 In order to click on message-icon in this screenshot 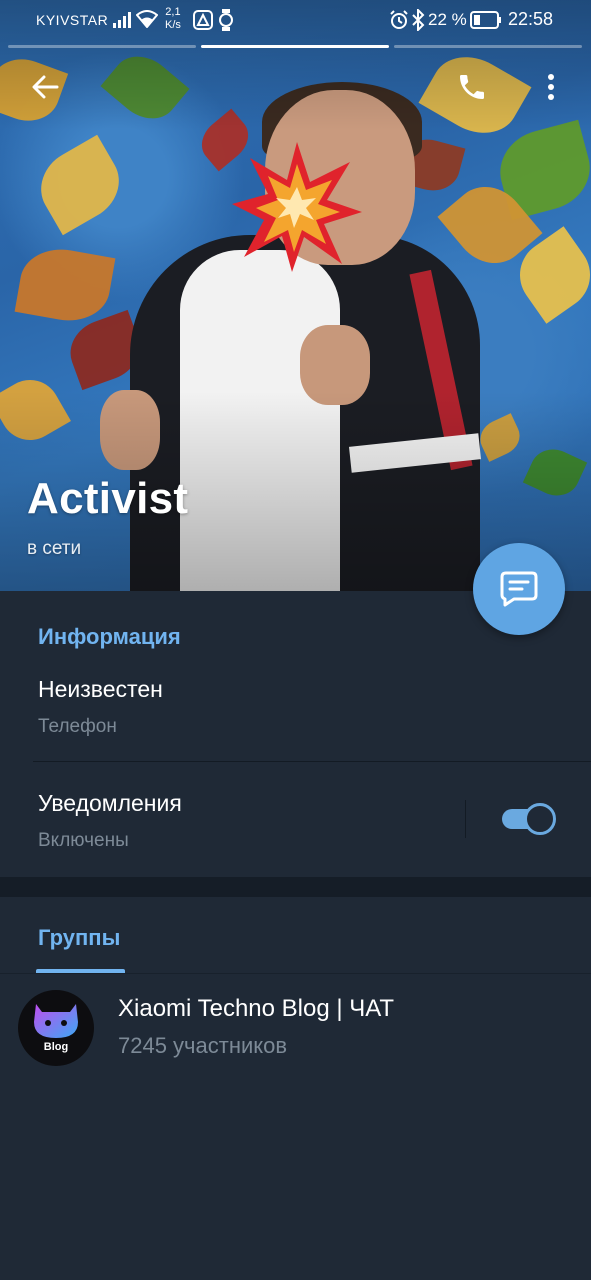, I will do `click(519, 589)`.